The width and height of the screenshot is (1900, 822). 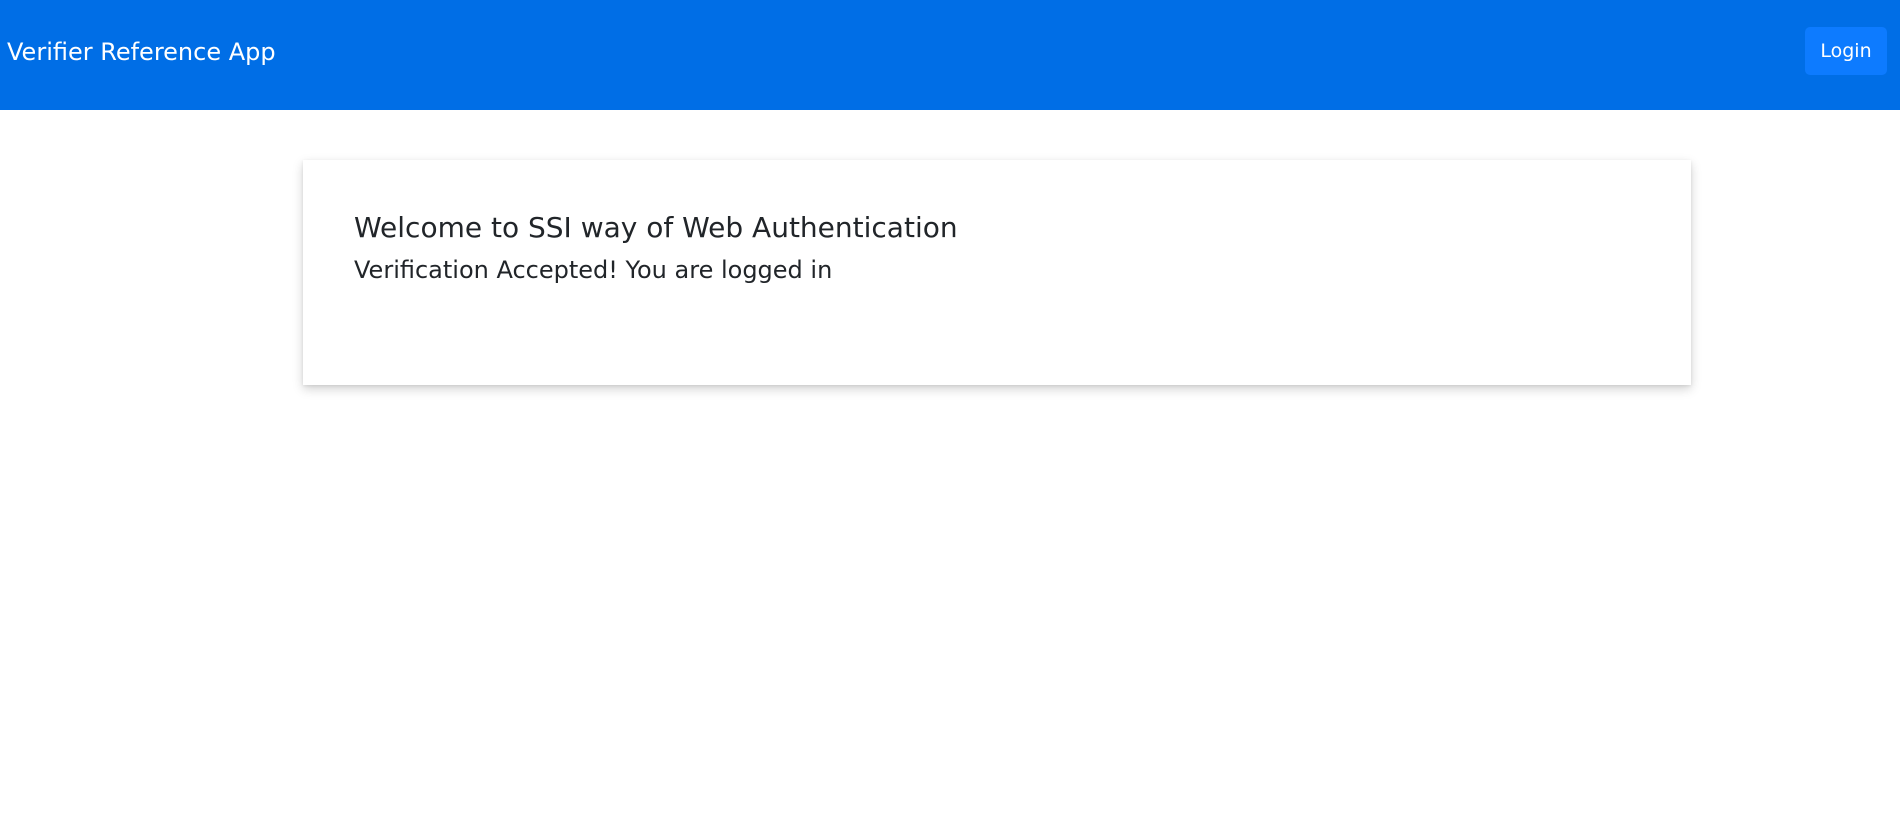 I want to click on navbar-brand: Verifier Reference App, so click(x=141, y=52).